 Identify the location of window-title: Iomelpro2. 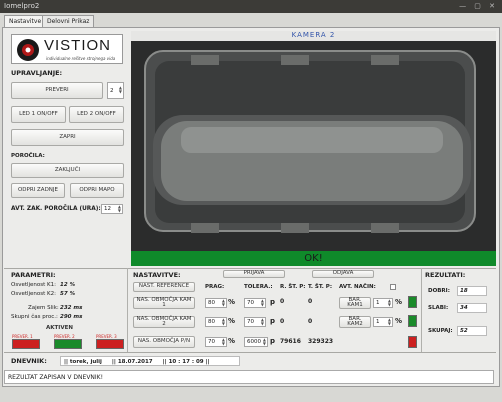
(22, 6).